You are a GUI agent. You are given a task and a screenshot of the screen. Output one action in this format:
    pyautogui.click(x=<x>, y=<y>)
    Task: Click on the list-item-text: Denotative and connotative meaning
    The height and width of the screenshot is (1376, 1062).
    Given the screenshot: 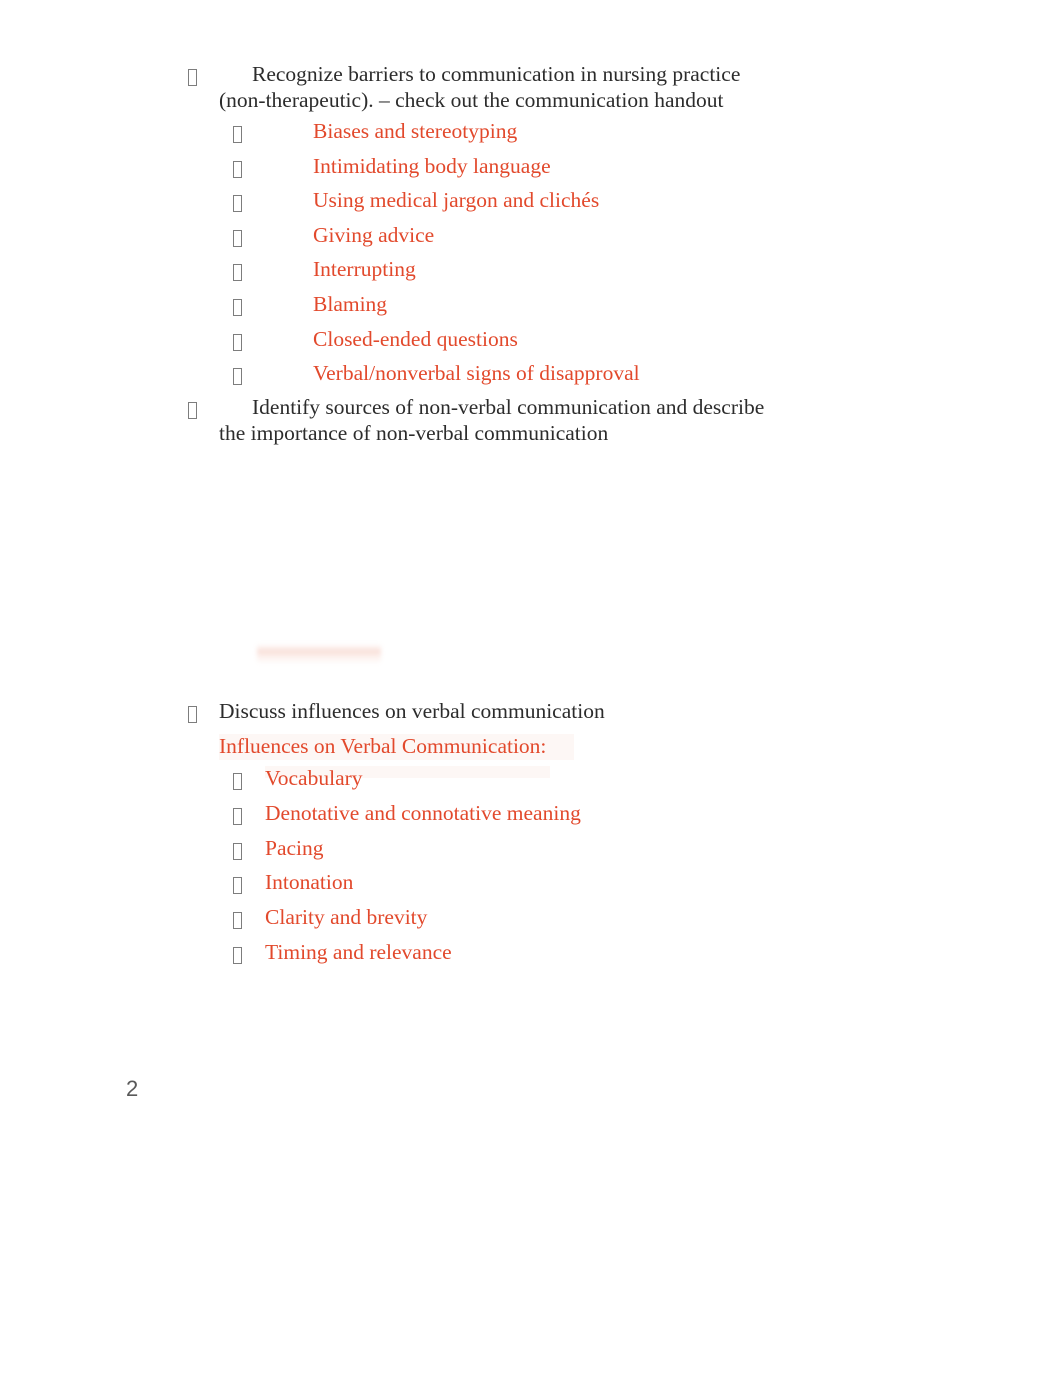 What is the action you would take?
    pyautogui.click(x=423, y=812)
    